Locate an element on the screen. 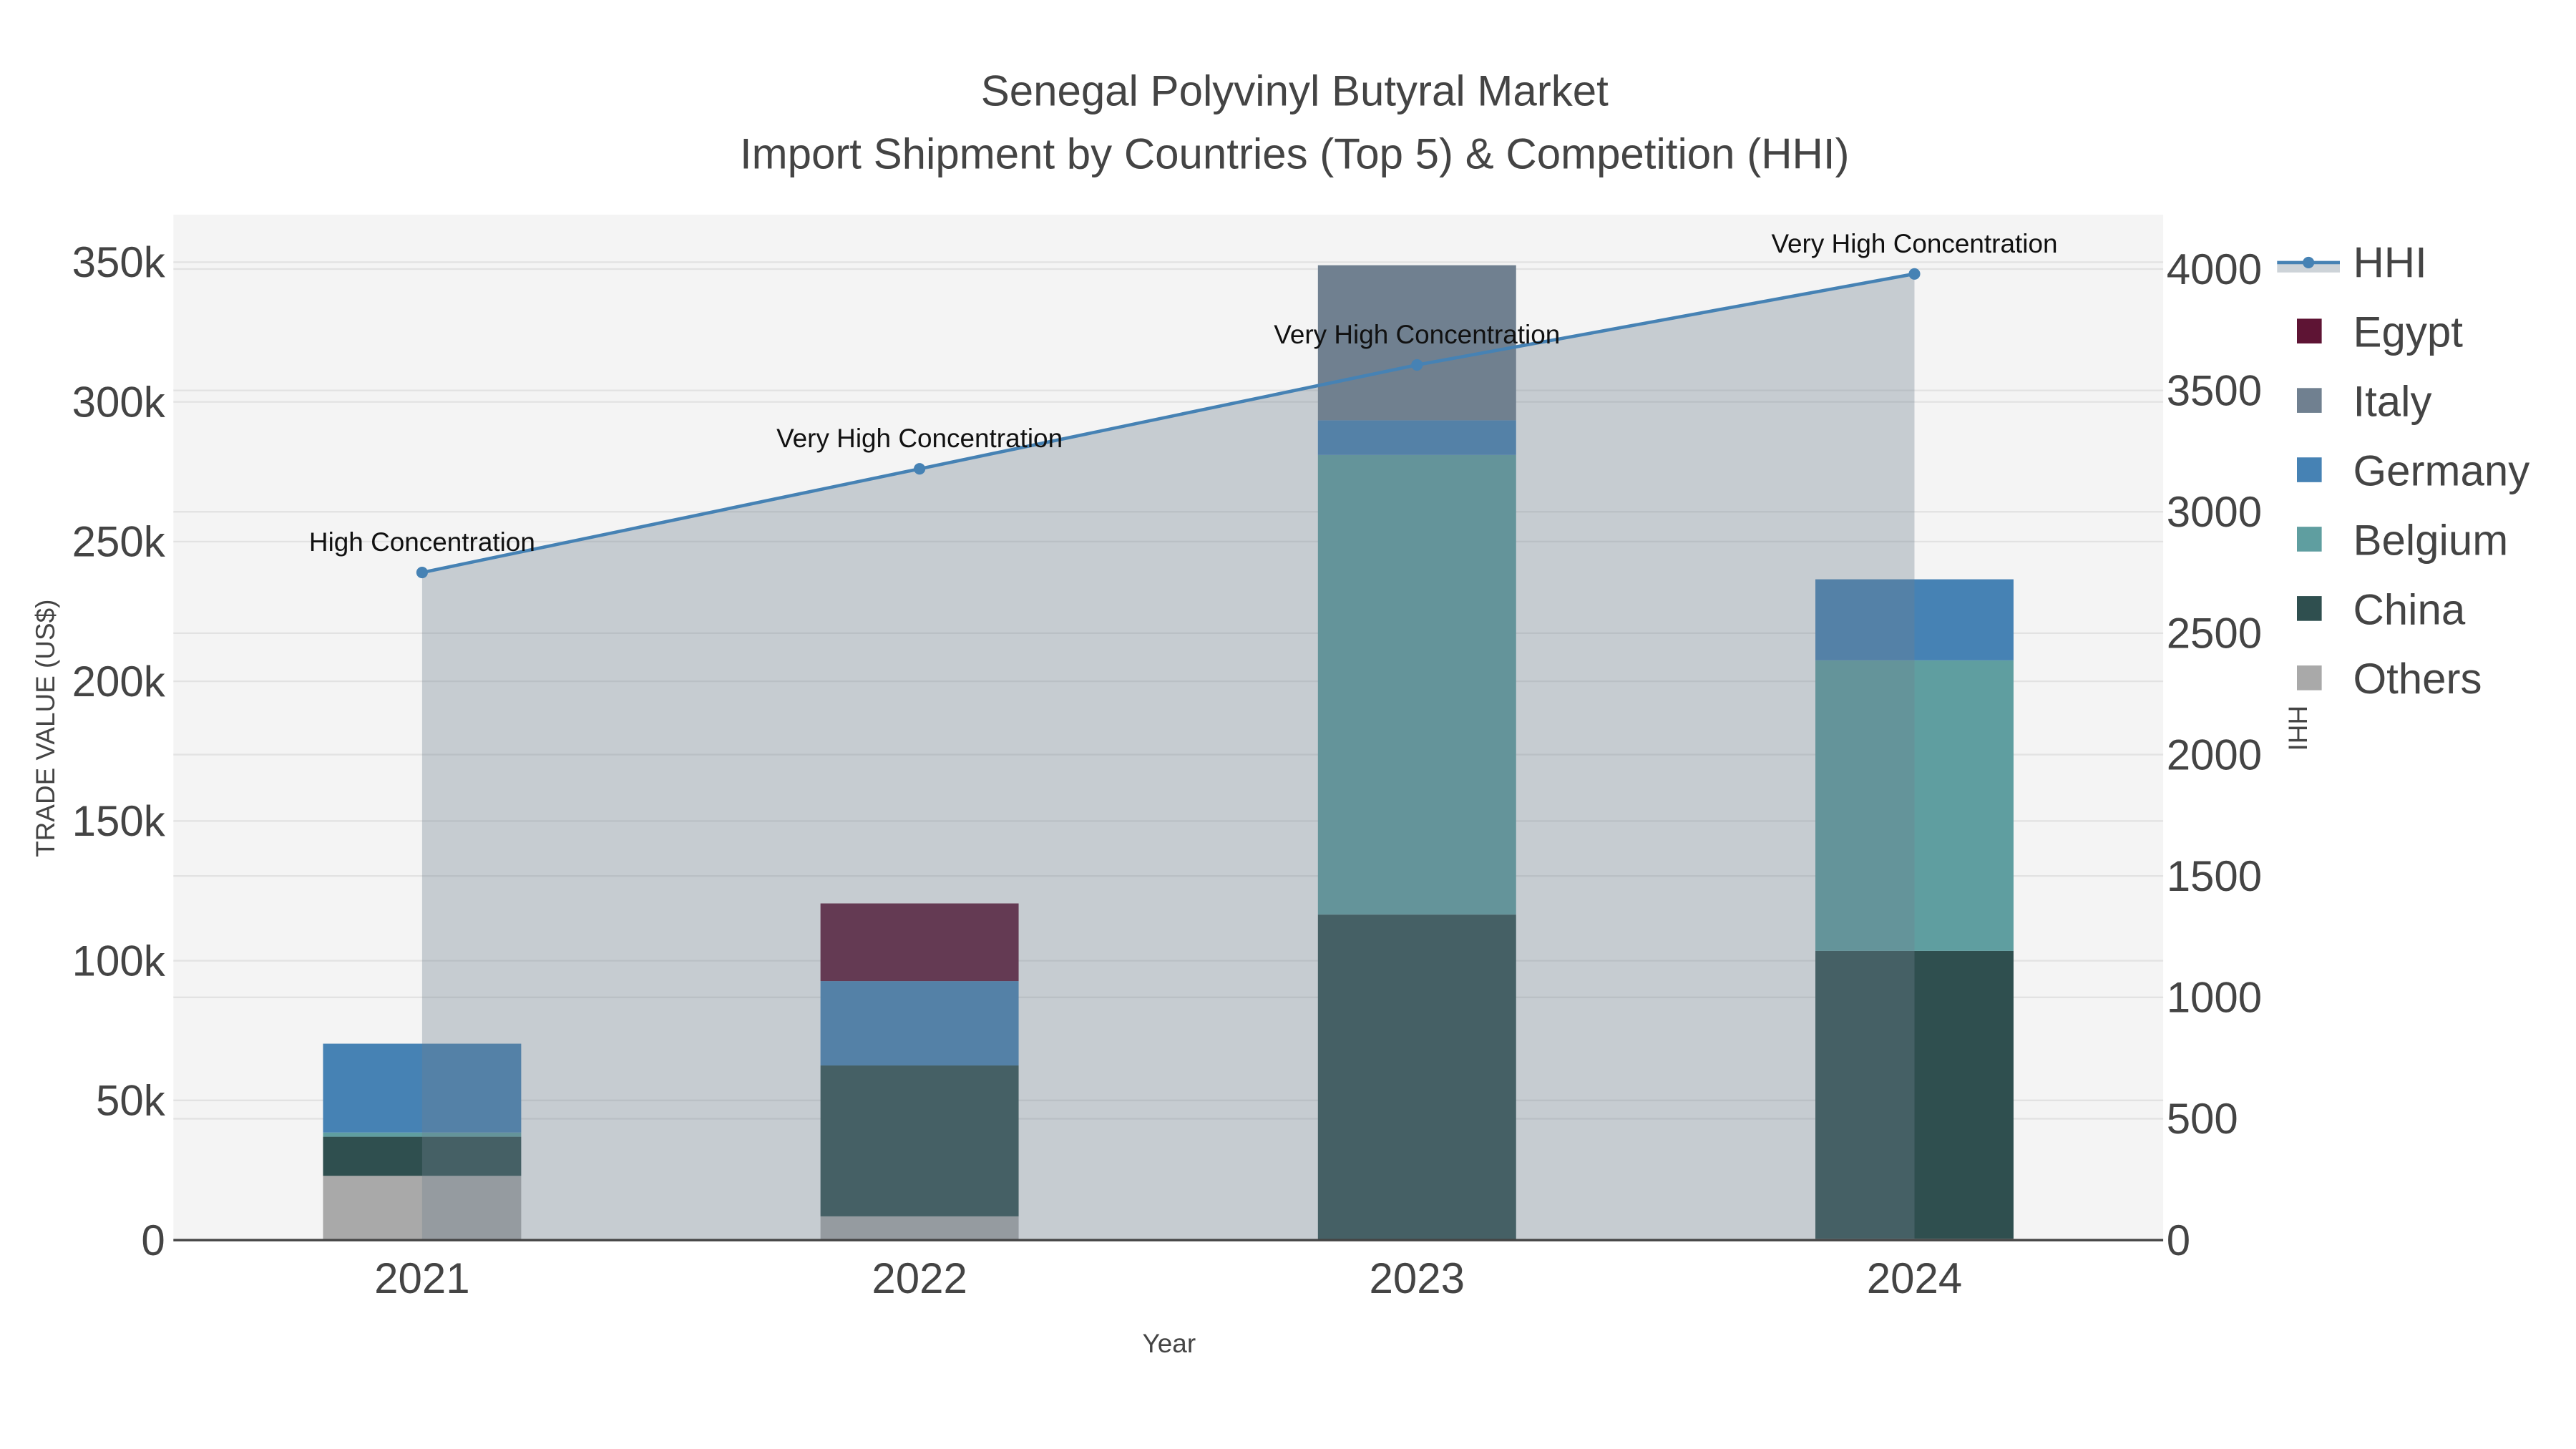  legend-label-germany: Germany is located at coordinates (2441, 470).